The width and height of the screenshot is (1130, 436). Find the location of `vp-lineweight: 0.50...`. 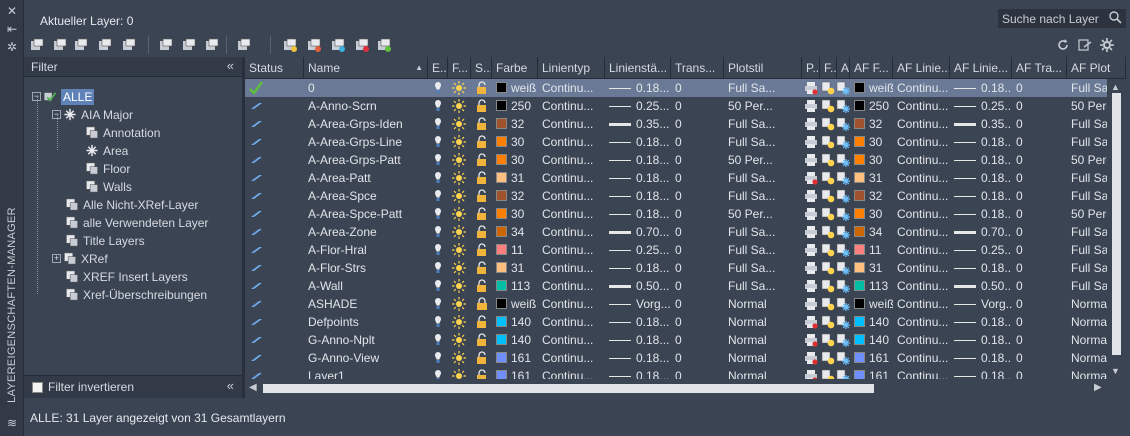

vp-lineweight: 0.50... is located at coordinates (981, 286).